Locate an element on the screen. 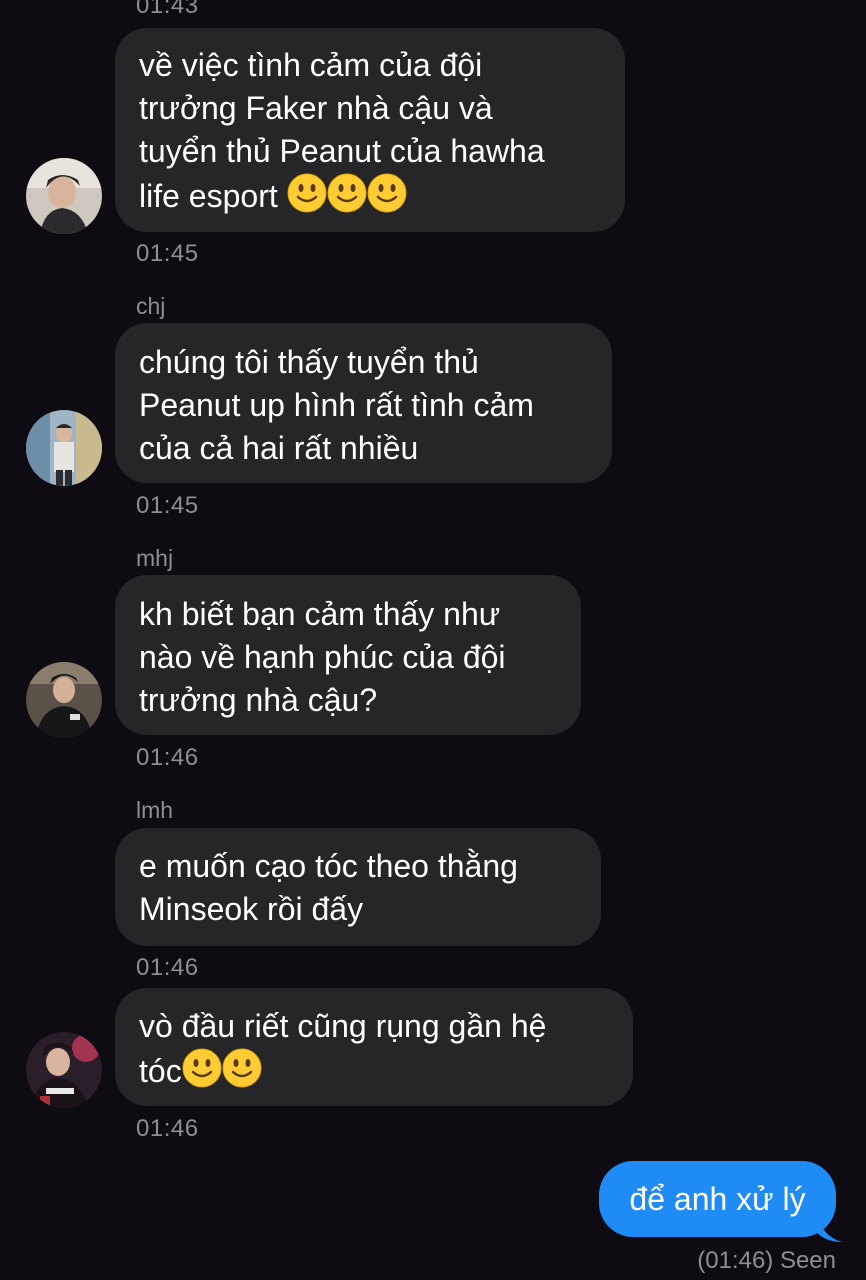 This screenshot has height=1280, width=866. timestamp: 01:43 is located at coordinates (167, 9).